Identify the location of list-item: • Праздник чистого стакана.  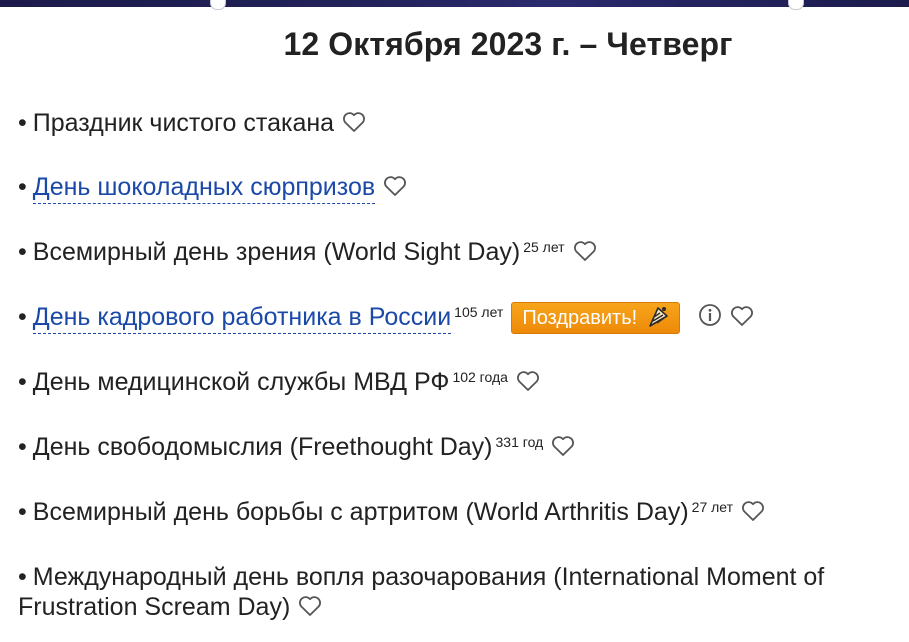
(192, 123).